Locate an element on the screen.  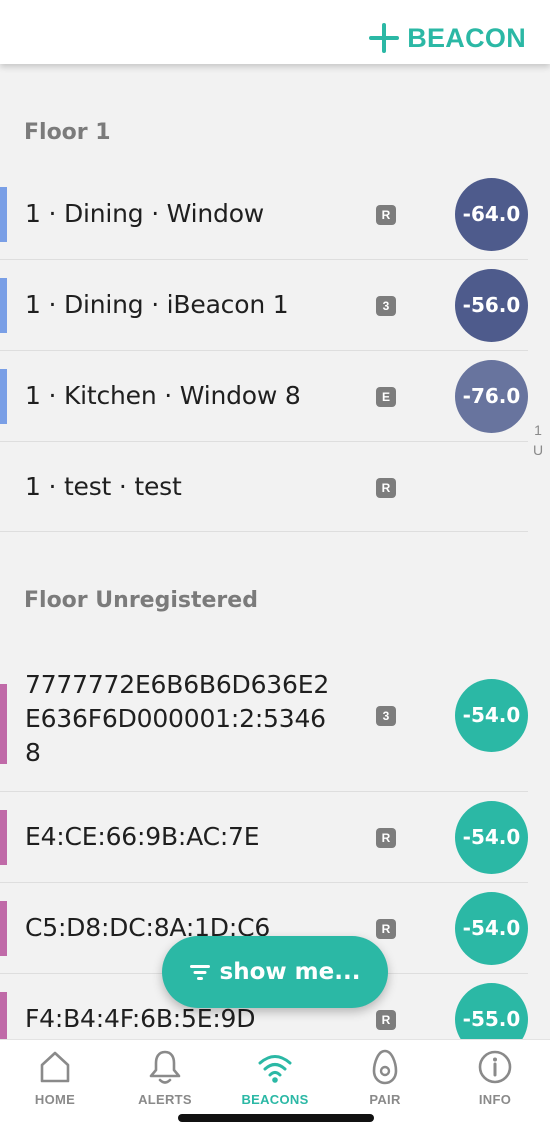
section-title-floor-1: Floor 1 is located at coordinates (67, 132).